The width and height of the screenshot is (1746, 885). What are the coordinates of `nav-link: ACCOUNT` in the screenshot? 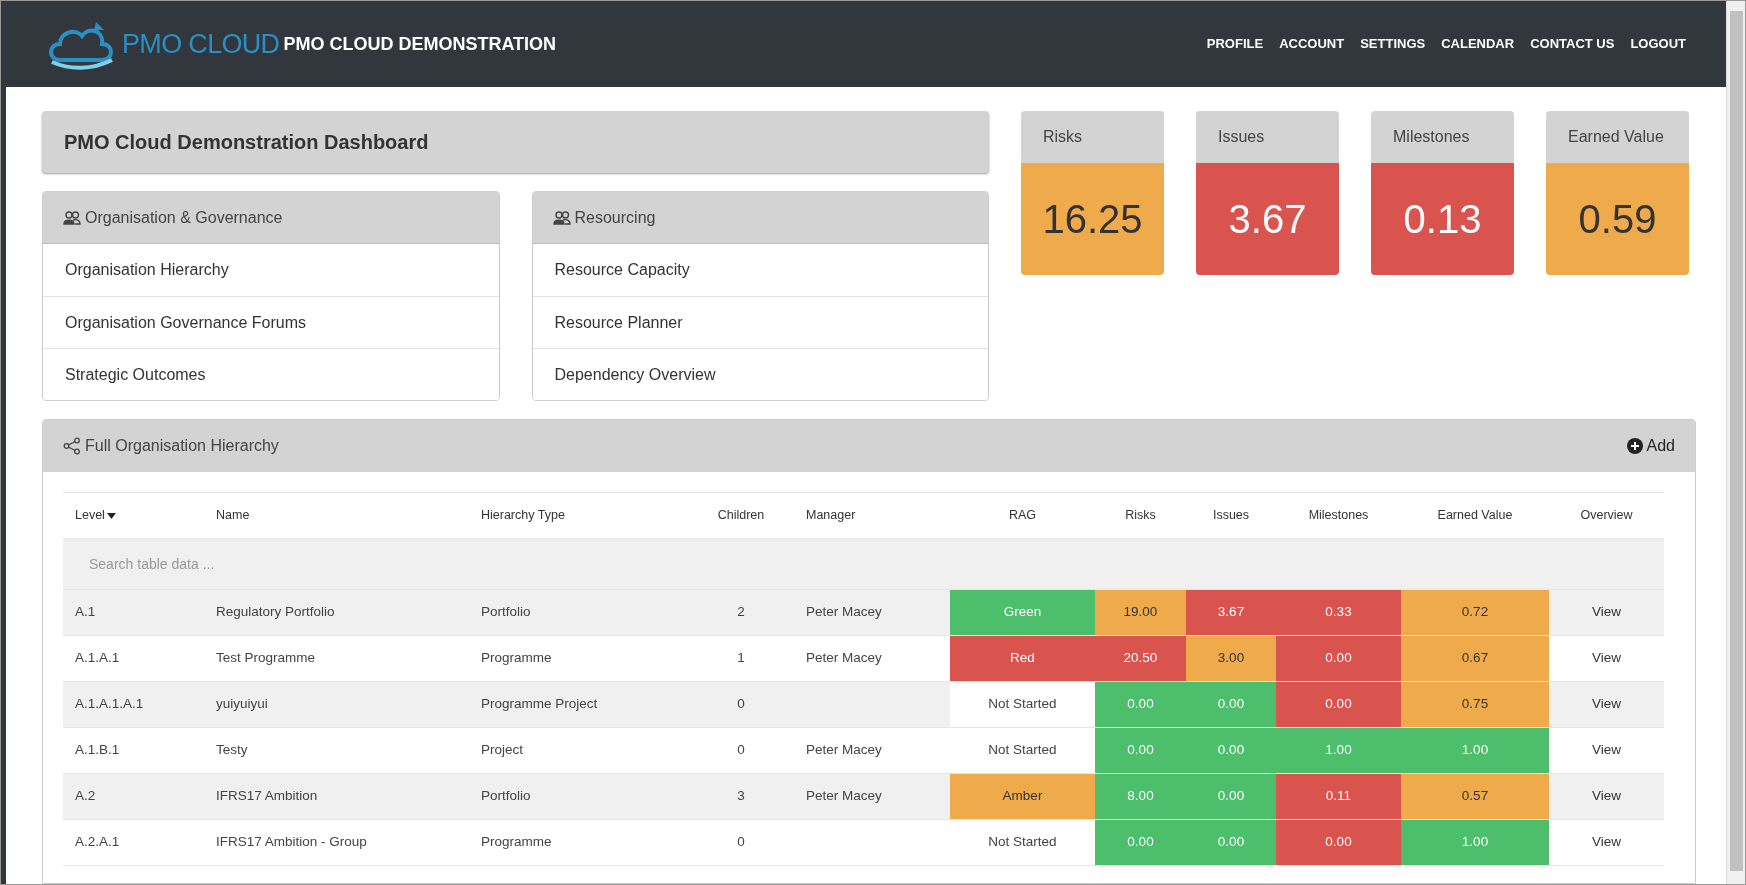 It's located at (1312, 44).